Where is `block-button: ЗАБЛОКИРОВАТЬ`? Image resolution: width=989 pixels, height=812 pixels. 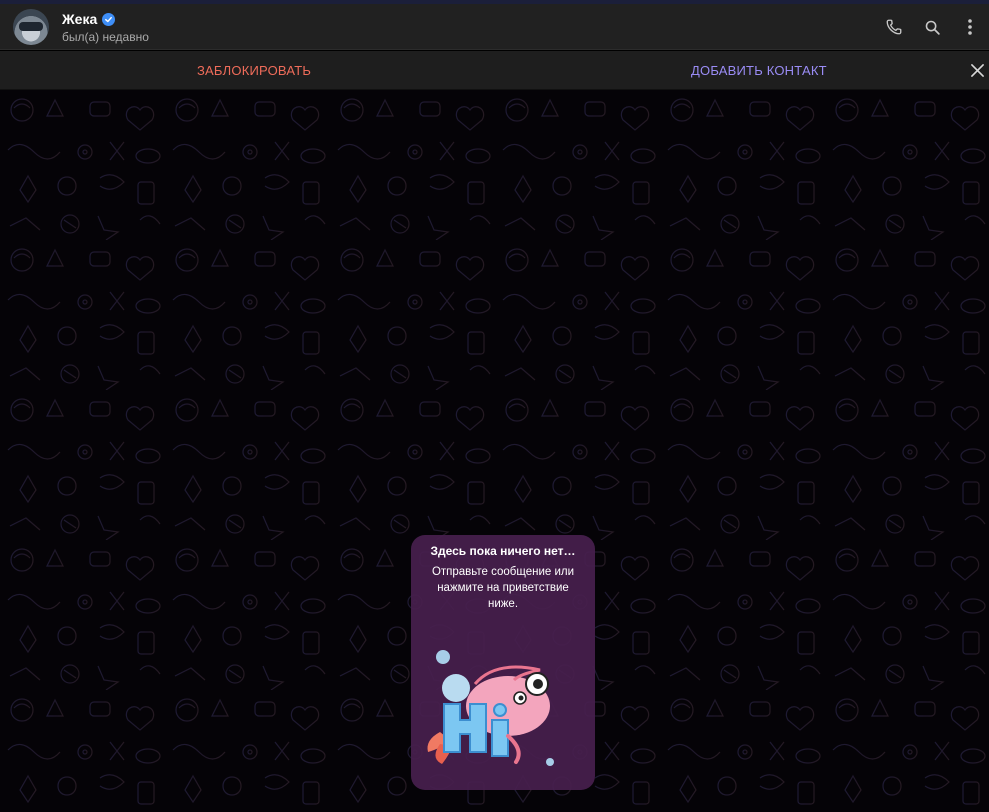
block-button: ЗАБЛОКИРОВАТЬ is located at coordinates (254, 70).